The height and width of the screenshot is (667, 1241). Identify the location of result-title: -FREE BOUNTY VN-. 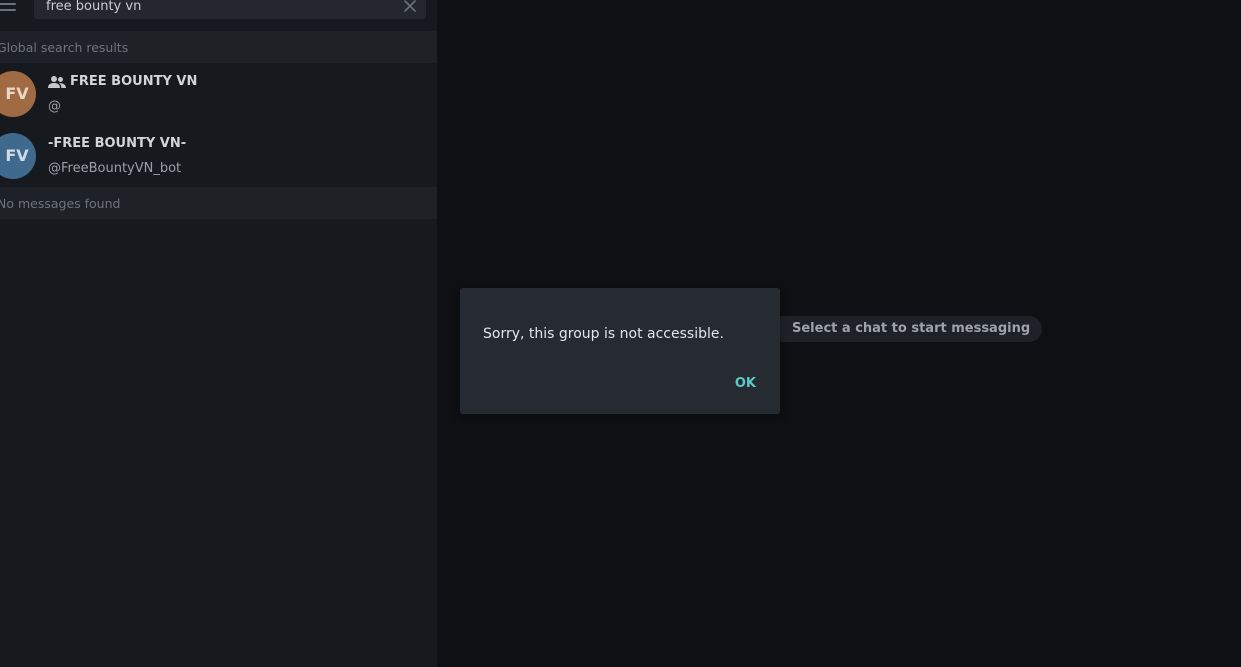
(117, 143).